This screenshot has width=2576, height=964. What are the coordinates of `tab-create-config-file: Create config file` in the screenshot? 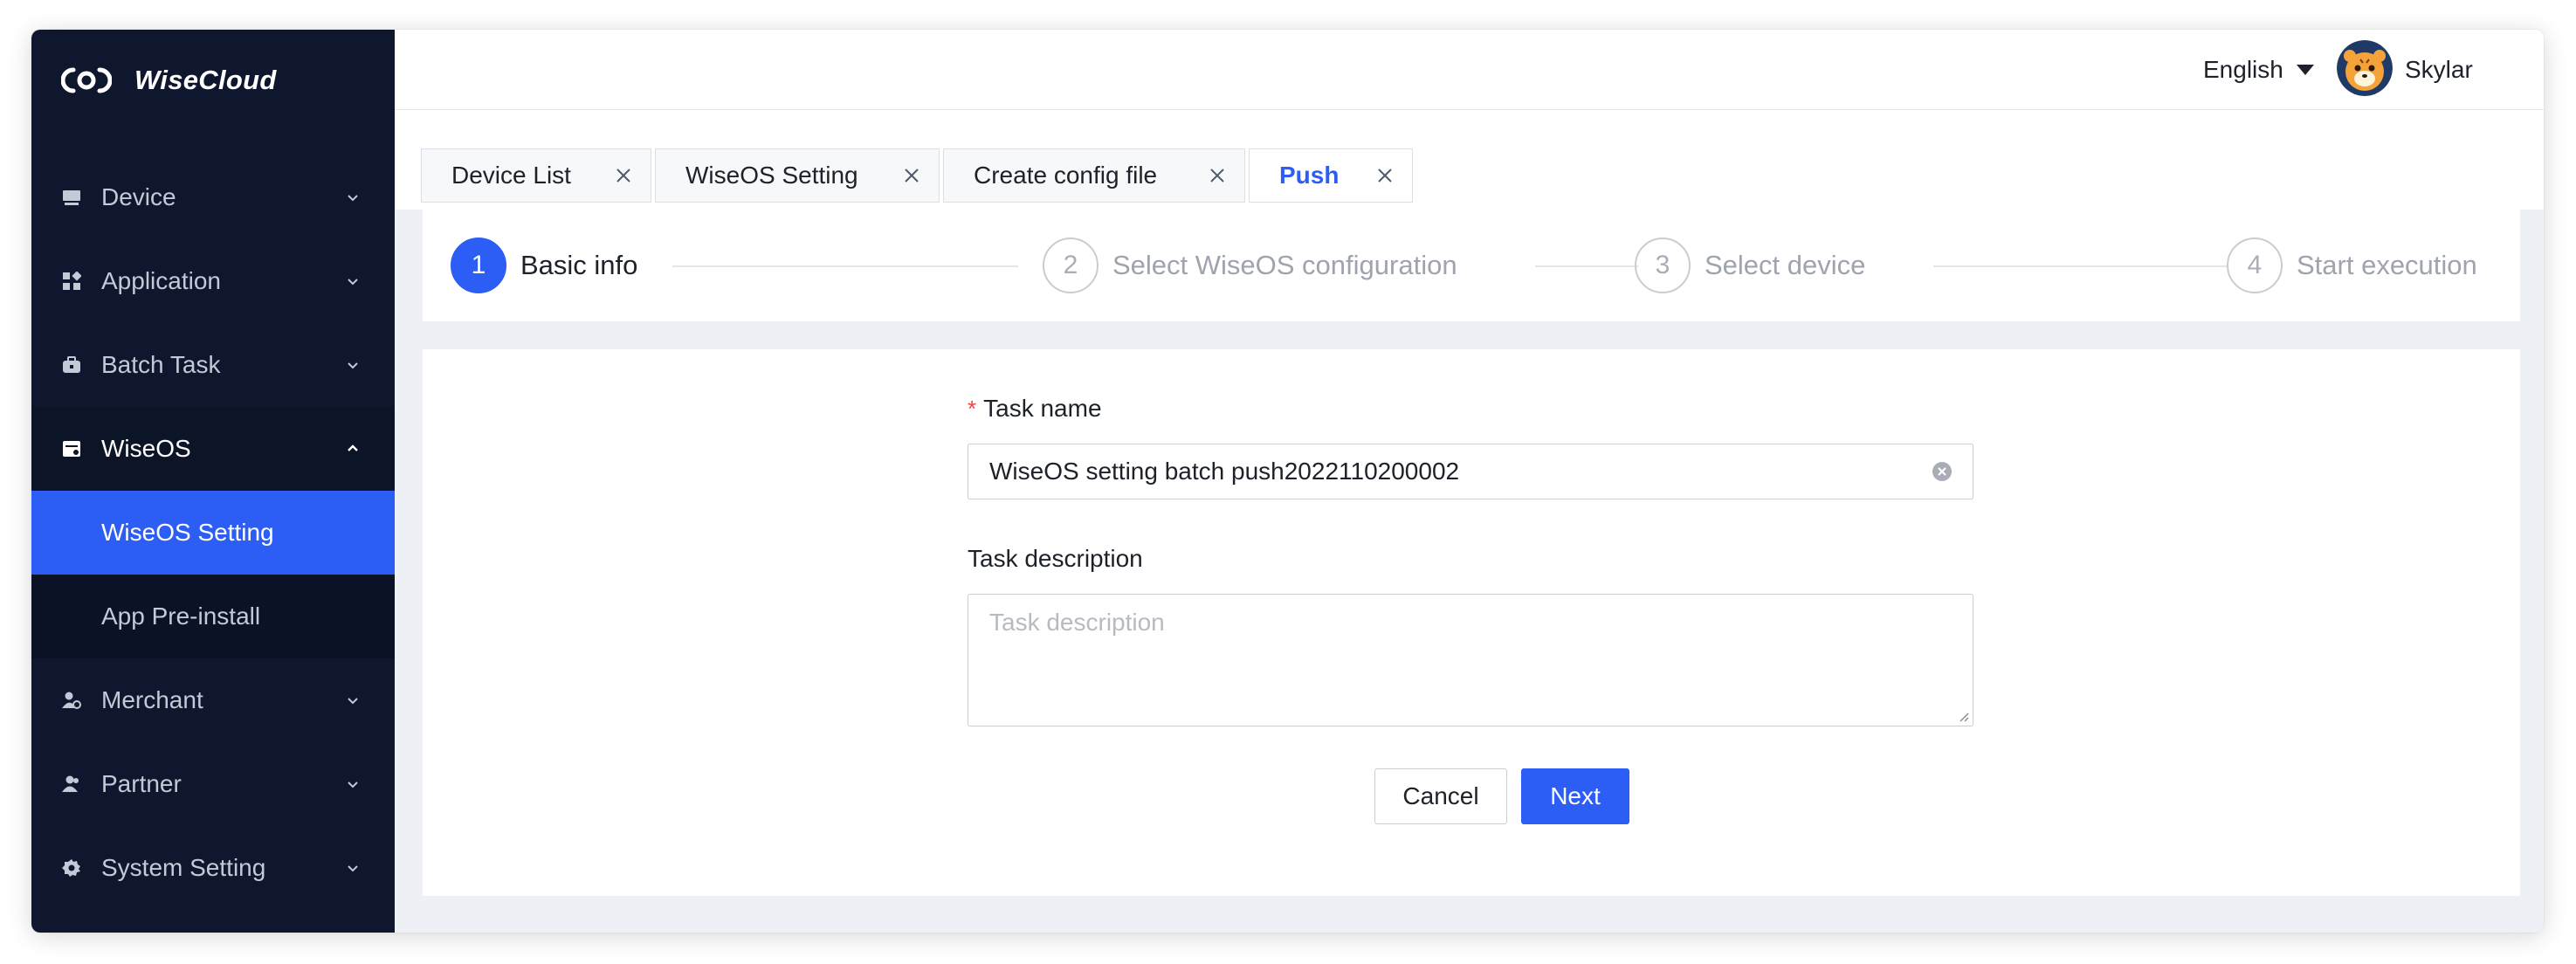 It's located at (1094, 175).